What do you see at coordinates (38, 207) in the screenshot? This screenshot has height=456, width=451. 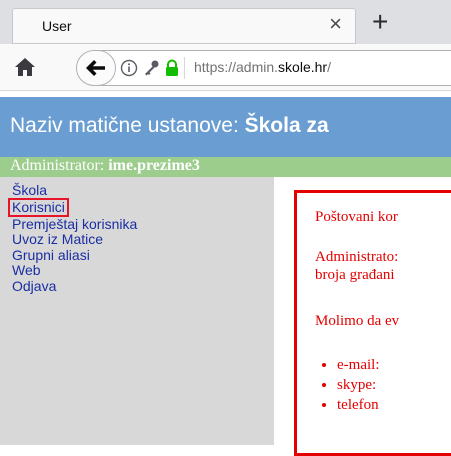 I see `sidebar-item-korisnici: Korisnici` at bounding box center [38, 207].